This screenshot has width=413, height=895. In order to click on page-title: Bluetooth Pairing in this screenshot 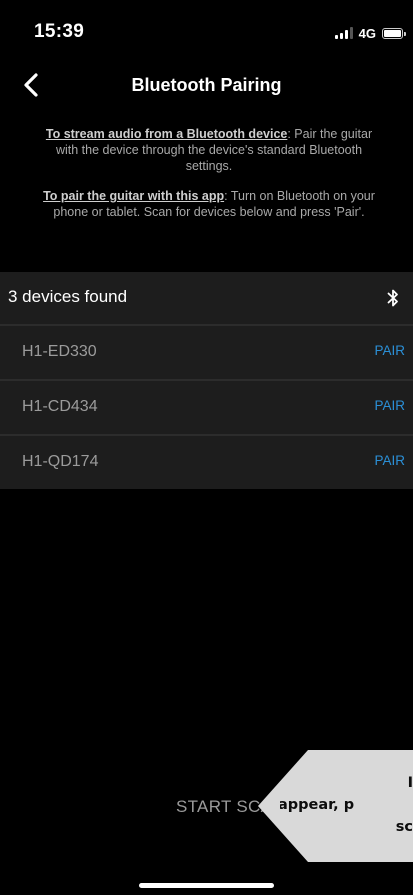, I will do `click(206, 85)`.